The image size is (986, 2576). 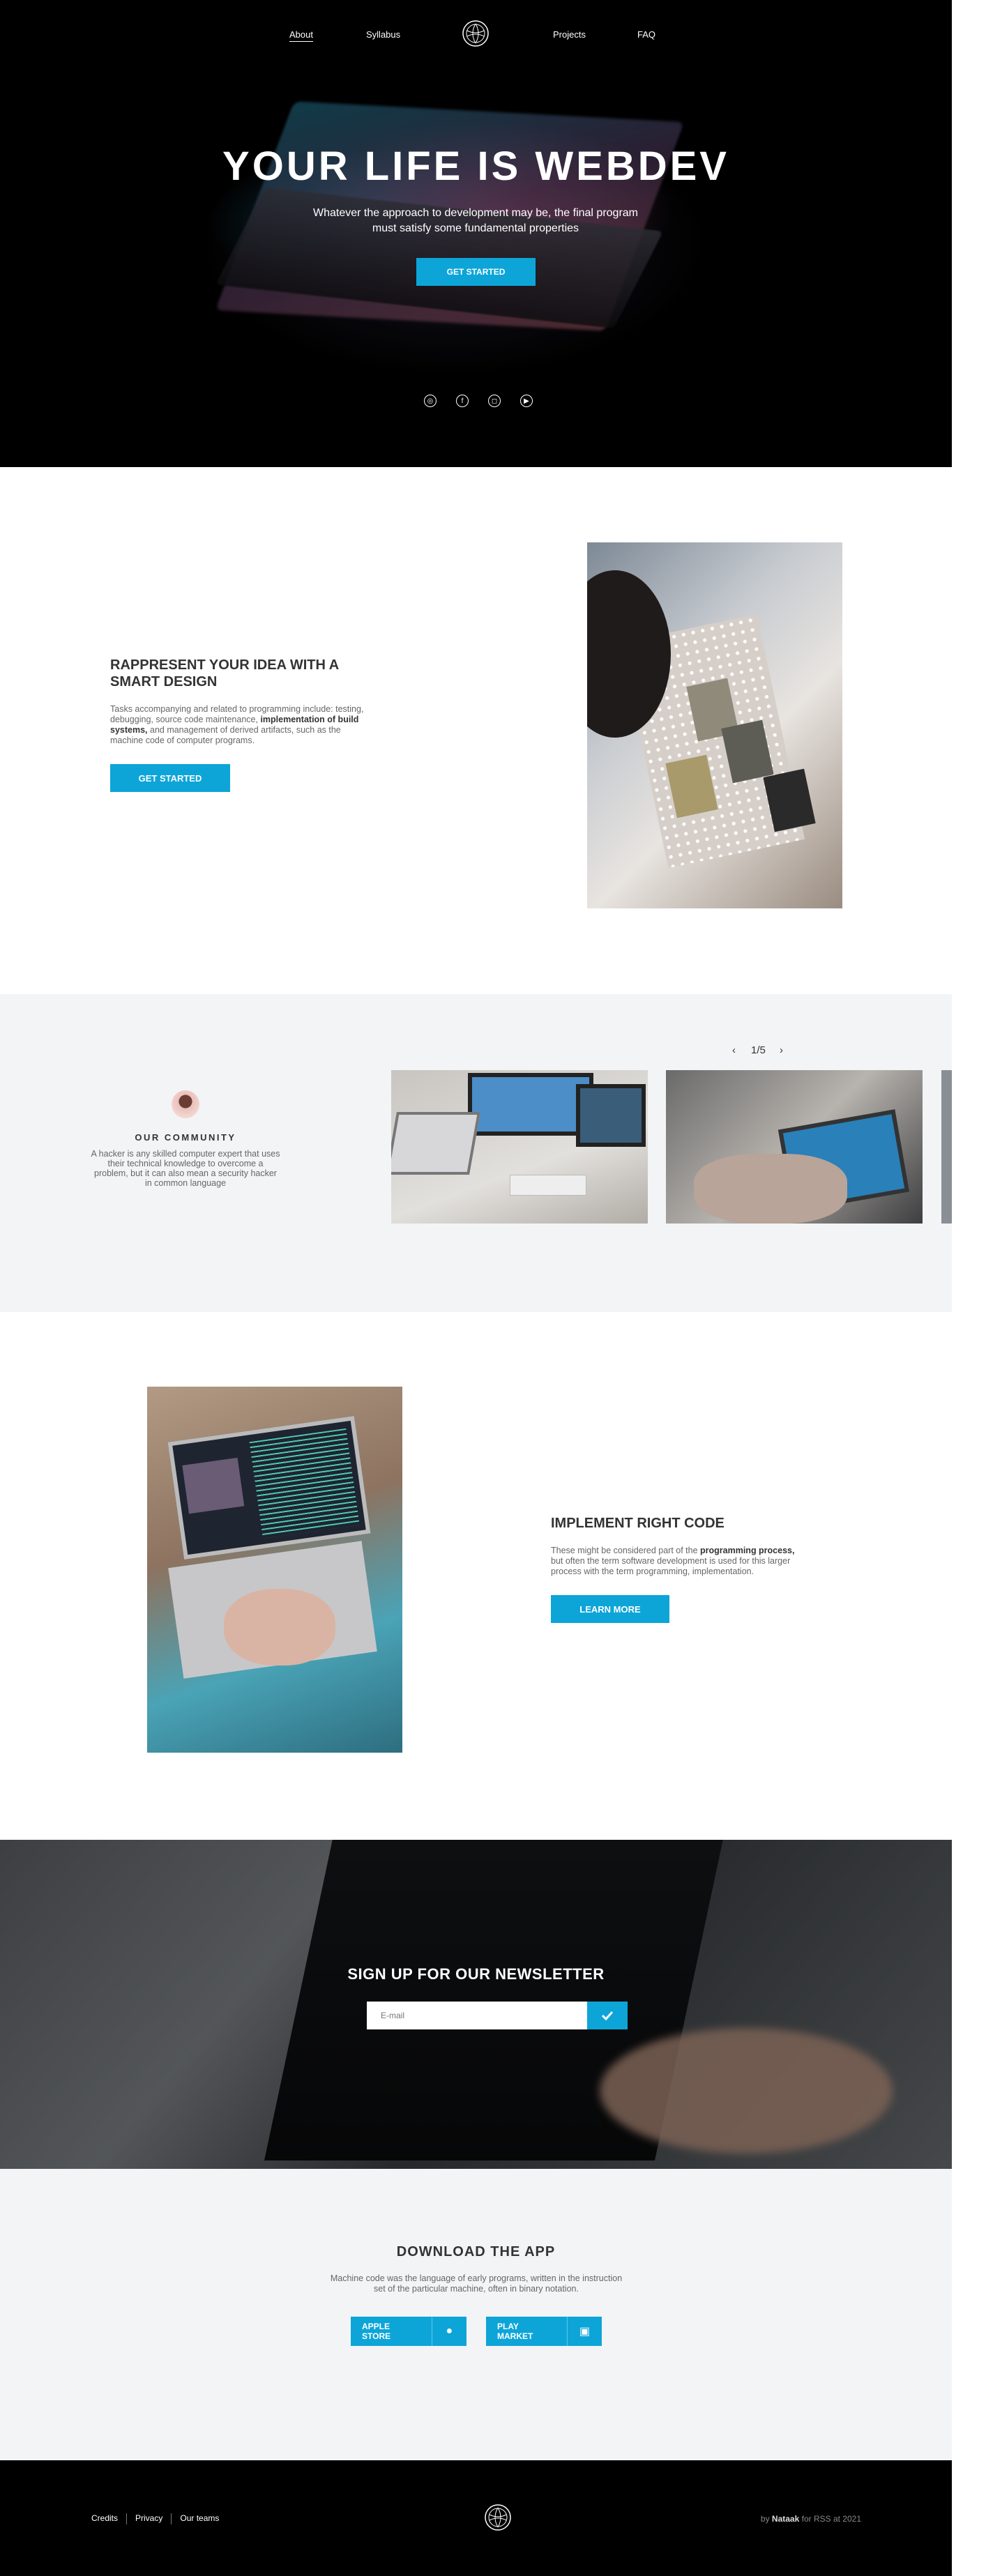 I want to click on footer-logo-icon, so click(x=498, y=2517).